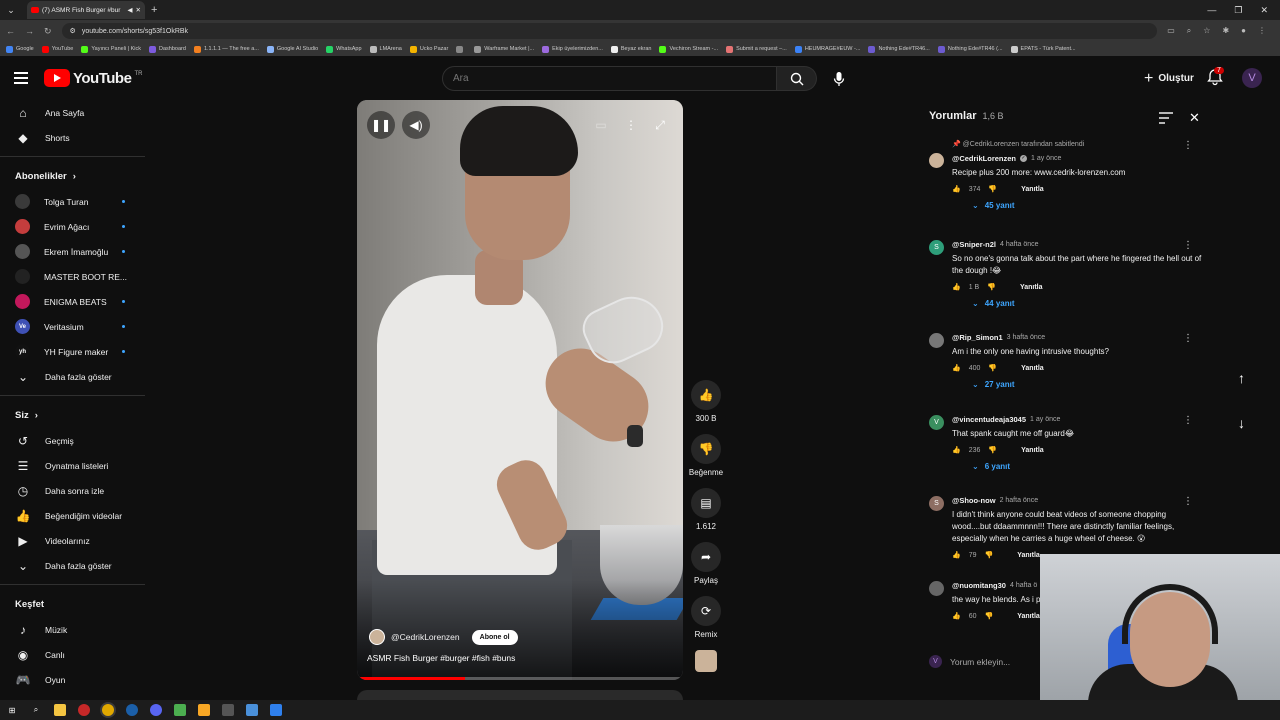 Image resolution: width=1280 pixels, height=720 pixels. Describe the element at coordinates (936, 160) in the screenshot. I see `comment-avatar` at that location.